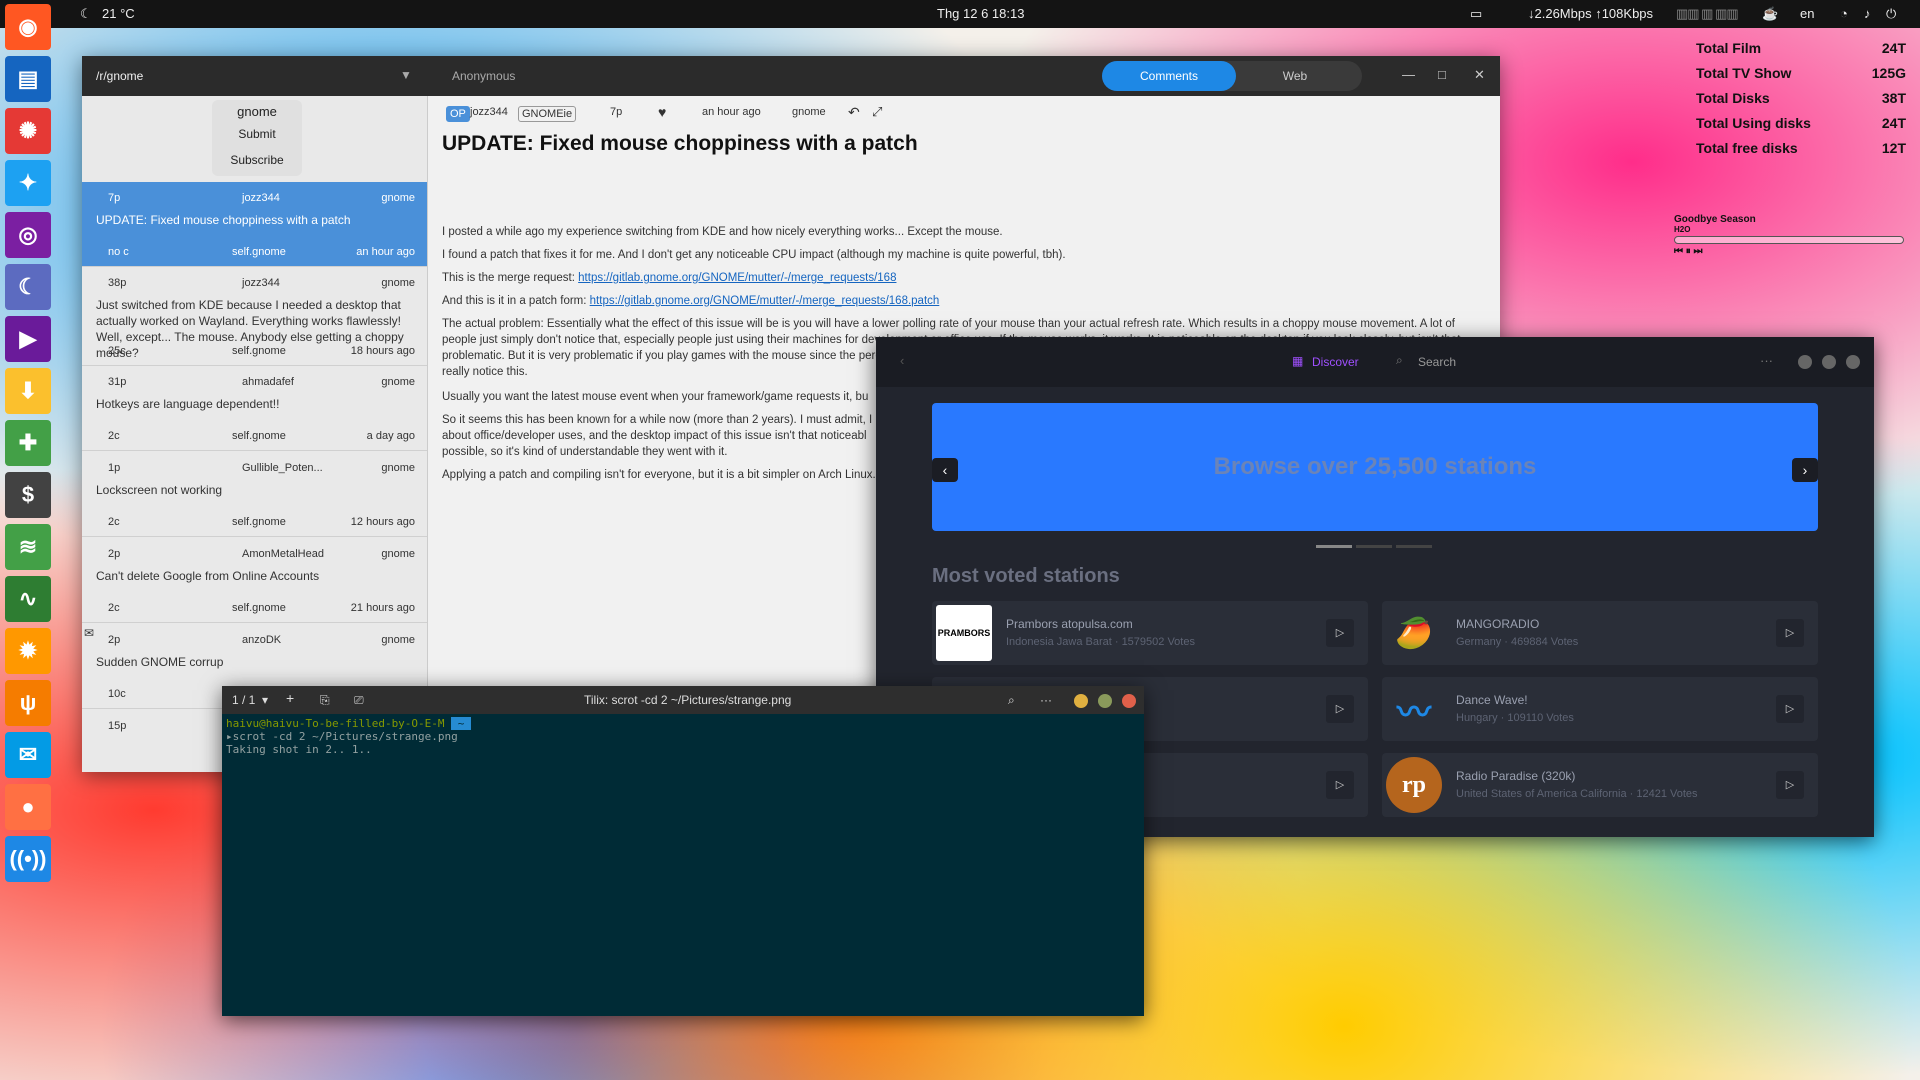  Describe the element at coordinates (980, 13) in the screenshot. I see `clock: Thg 12 6 18:13` at that location.